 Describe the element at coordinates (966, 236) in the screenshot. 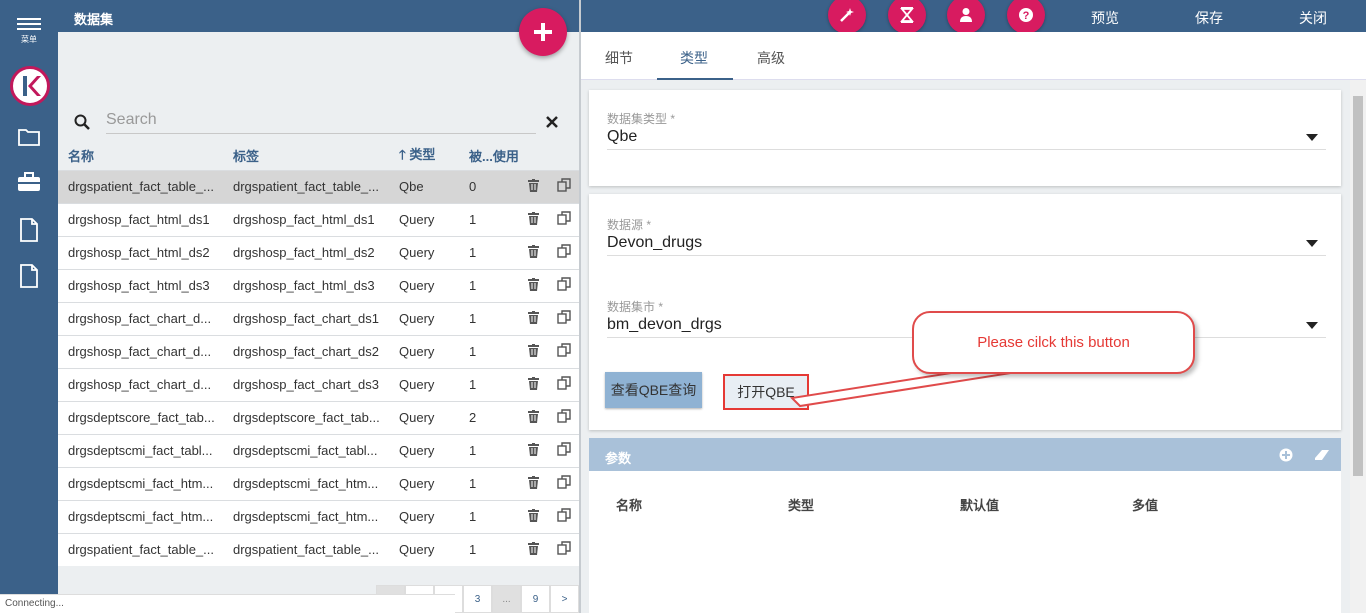

I see `datasource-select: 数据源 * Devon_drugs` at that location.